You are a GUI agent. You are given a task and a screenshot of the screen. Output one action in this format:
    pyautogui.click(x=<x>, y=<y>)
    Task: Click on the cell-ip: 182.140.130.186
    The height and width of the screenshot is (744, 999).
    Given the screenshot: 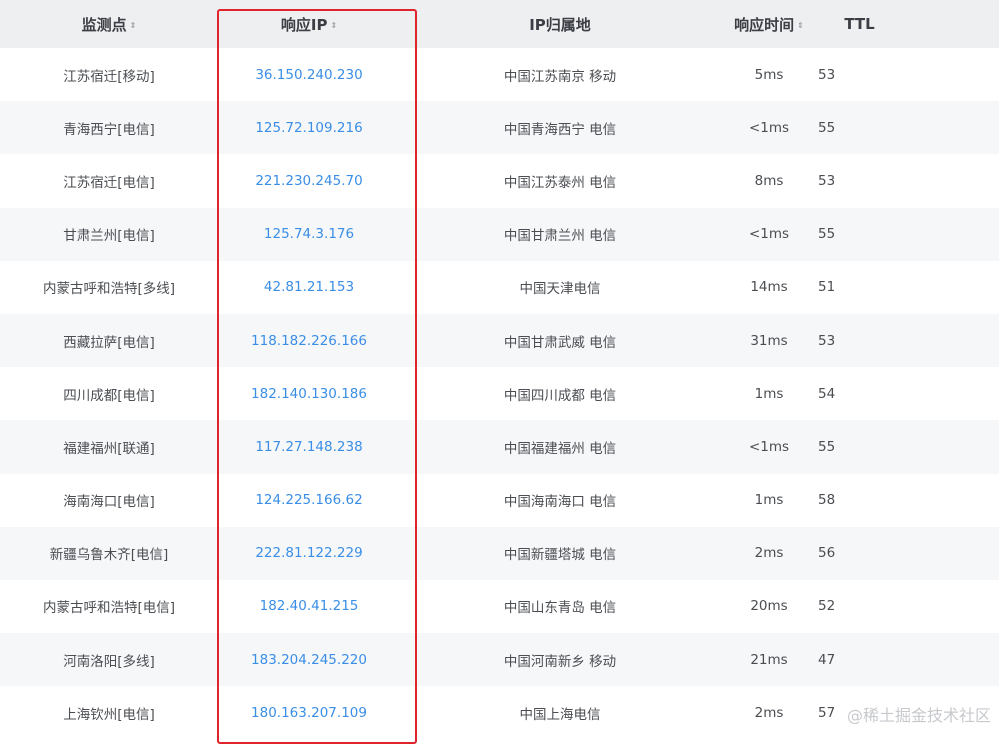 What is the action you would take?
    pyautogui.click(x=309, y=393)
    